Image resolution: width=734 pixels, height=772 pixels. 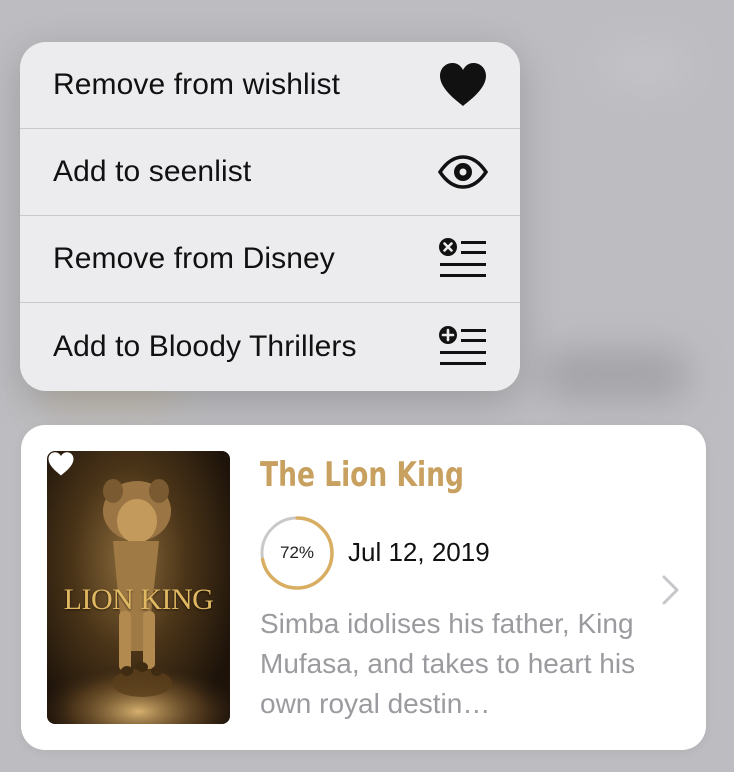 I want to click on movie-poster: LION KING, so click(x=138, y=587).